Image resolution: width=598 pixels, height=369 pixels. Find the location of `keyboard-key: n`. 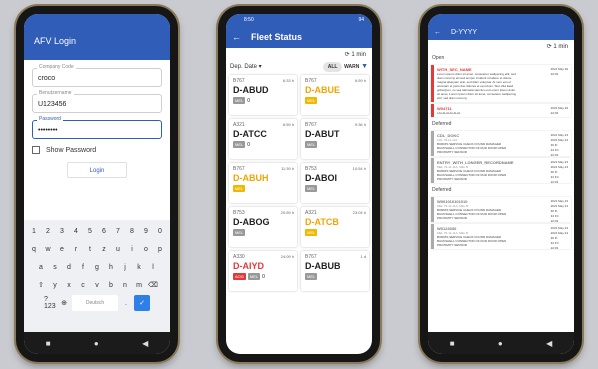

keyboard-key: n is located at coordinates (125, 285).